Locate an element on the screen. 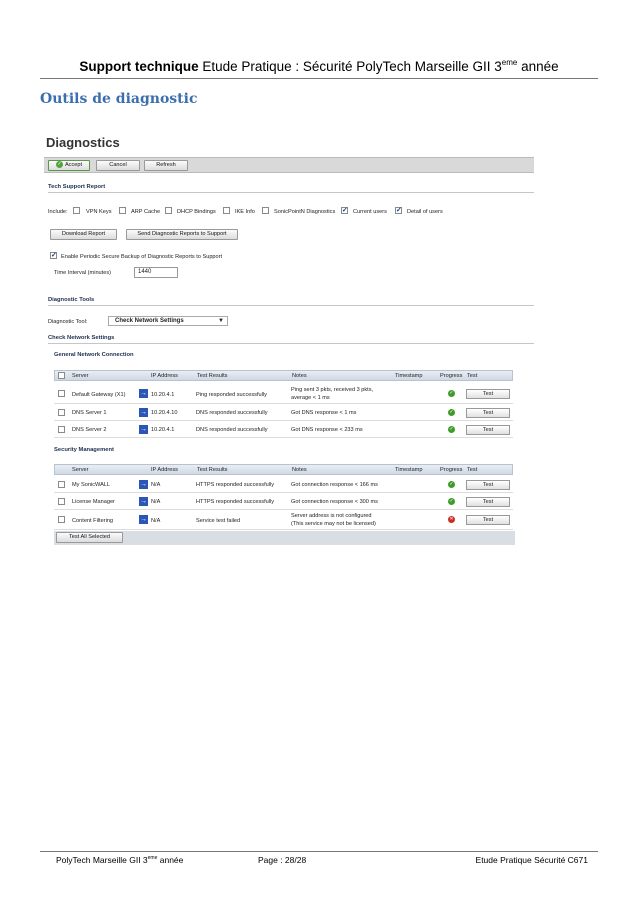  note-line-1: Got connection response < 166 ms is located at coordinates (334, 485).